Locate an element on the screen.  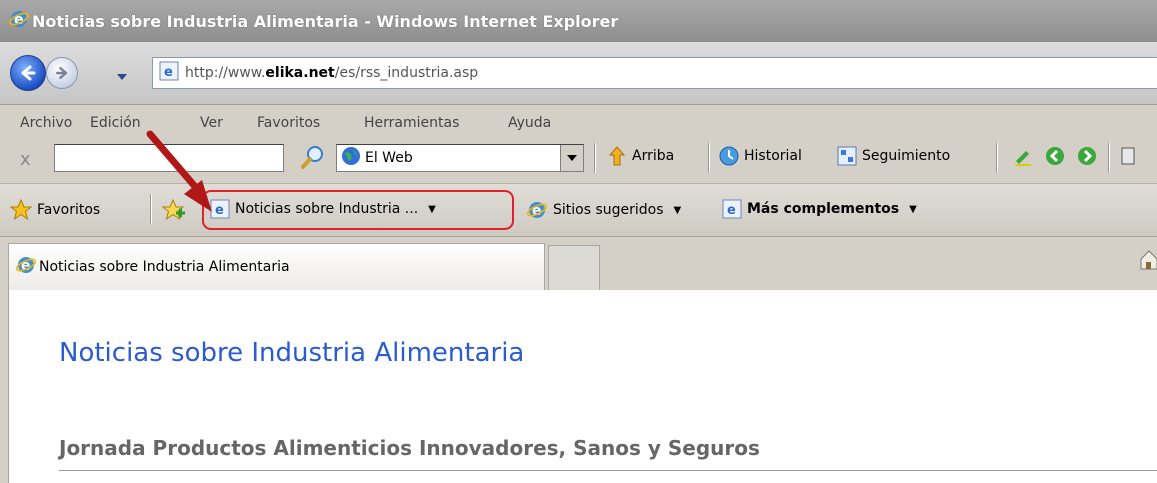
sitios-sugeridos-label: Sitios sugeridos is located at coordinates (608, 210).